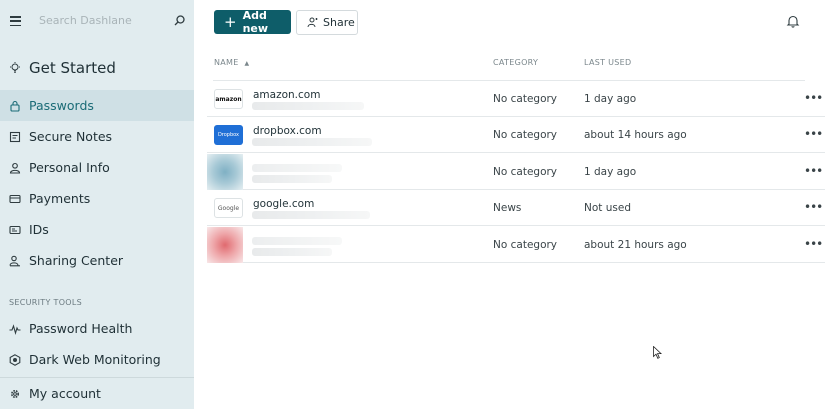 The width and height of the screenshot is (825, 409). Describe the element at coordinates (657, 352) in the screenshot. I see `mouse-cursor-icon` at that location.